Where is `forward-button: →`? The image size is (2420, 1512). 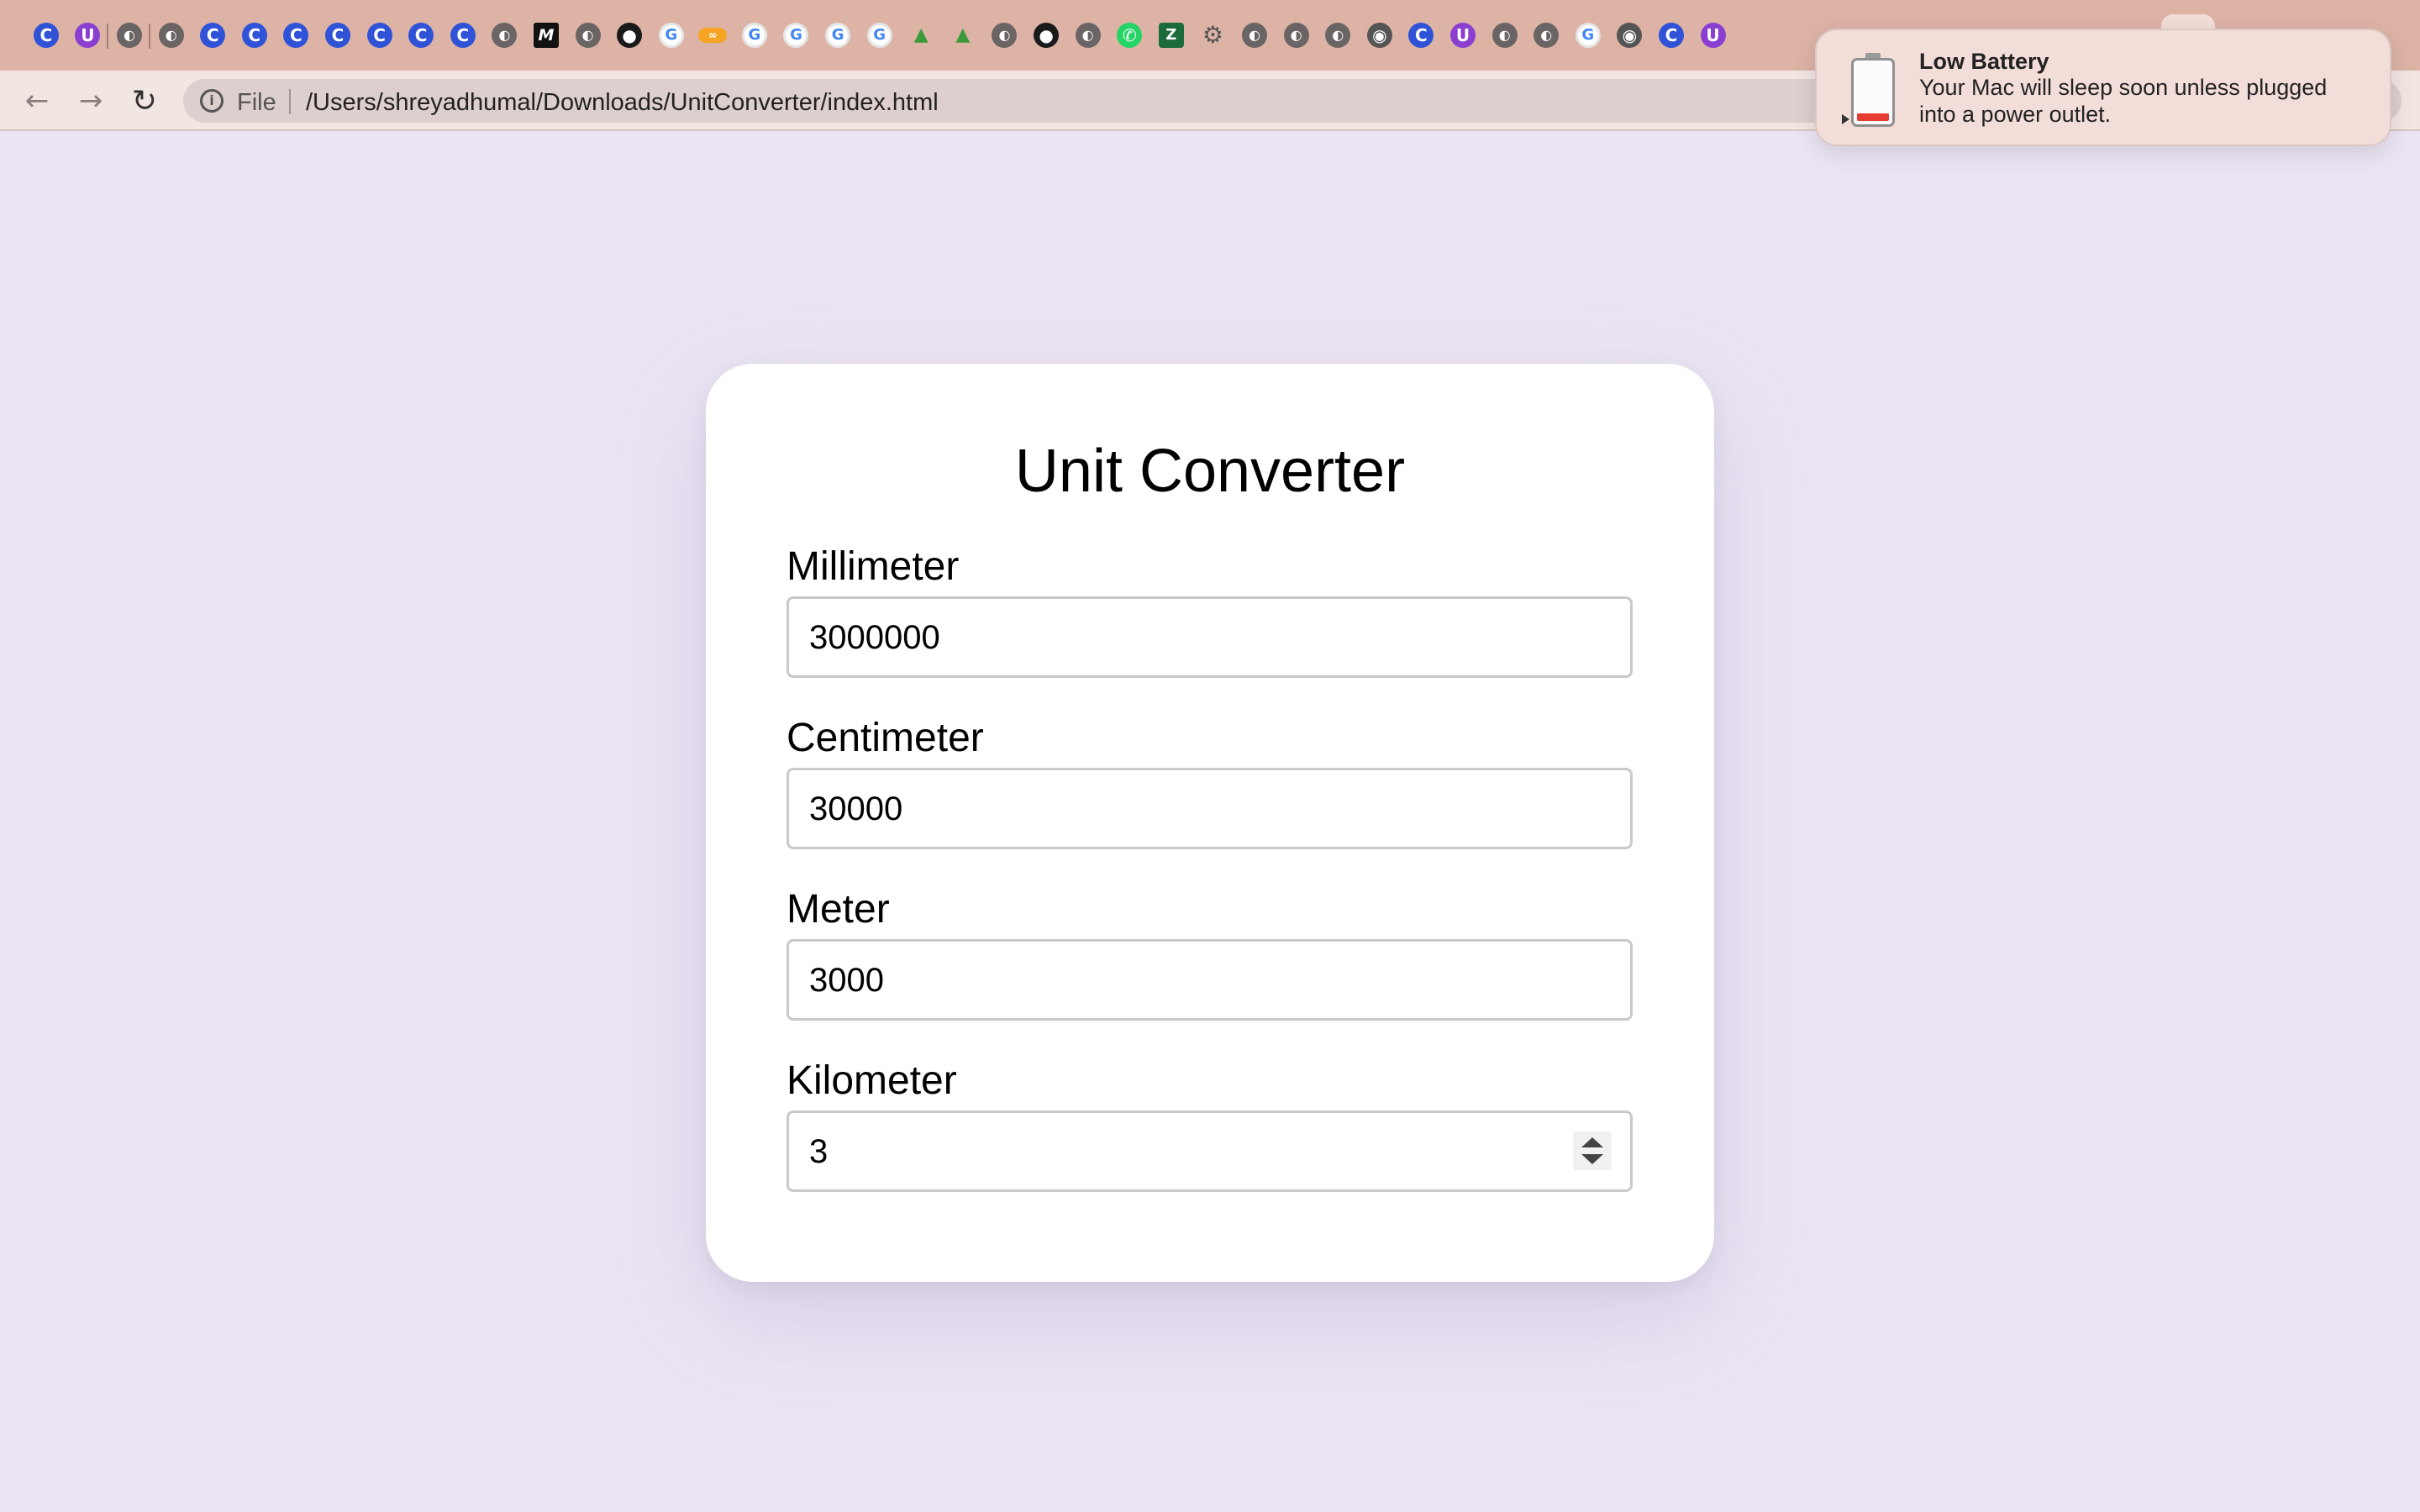 forward-button: → is located at coordinates (91, 101).